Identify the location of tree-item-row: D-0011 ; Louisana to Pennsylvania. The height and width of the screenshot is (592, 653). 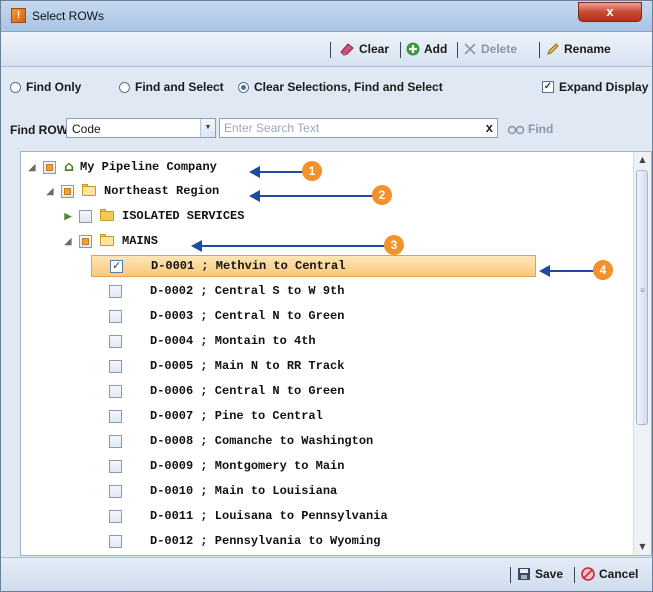
(239, 516).